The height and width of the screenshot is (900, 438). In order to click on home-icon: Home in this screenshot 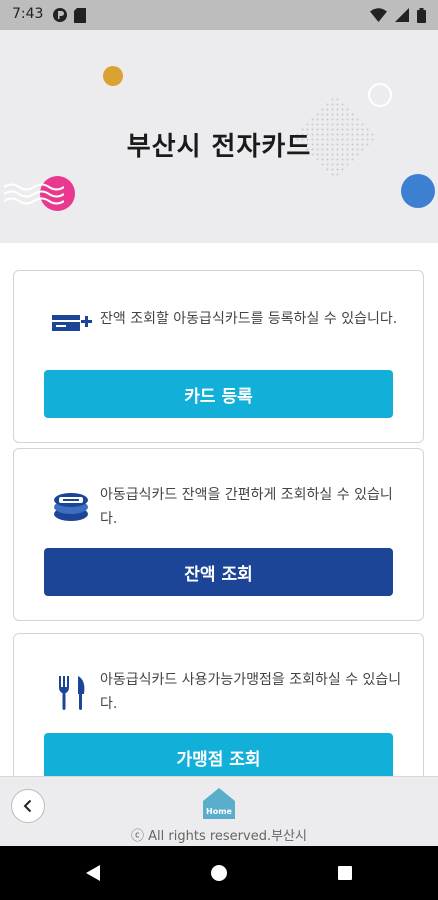, I will do `click(219, 803)`.